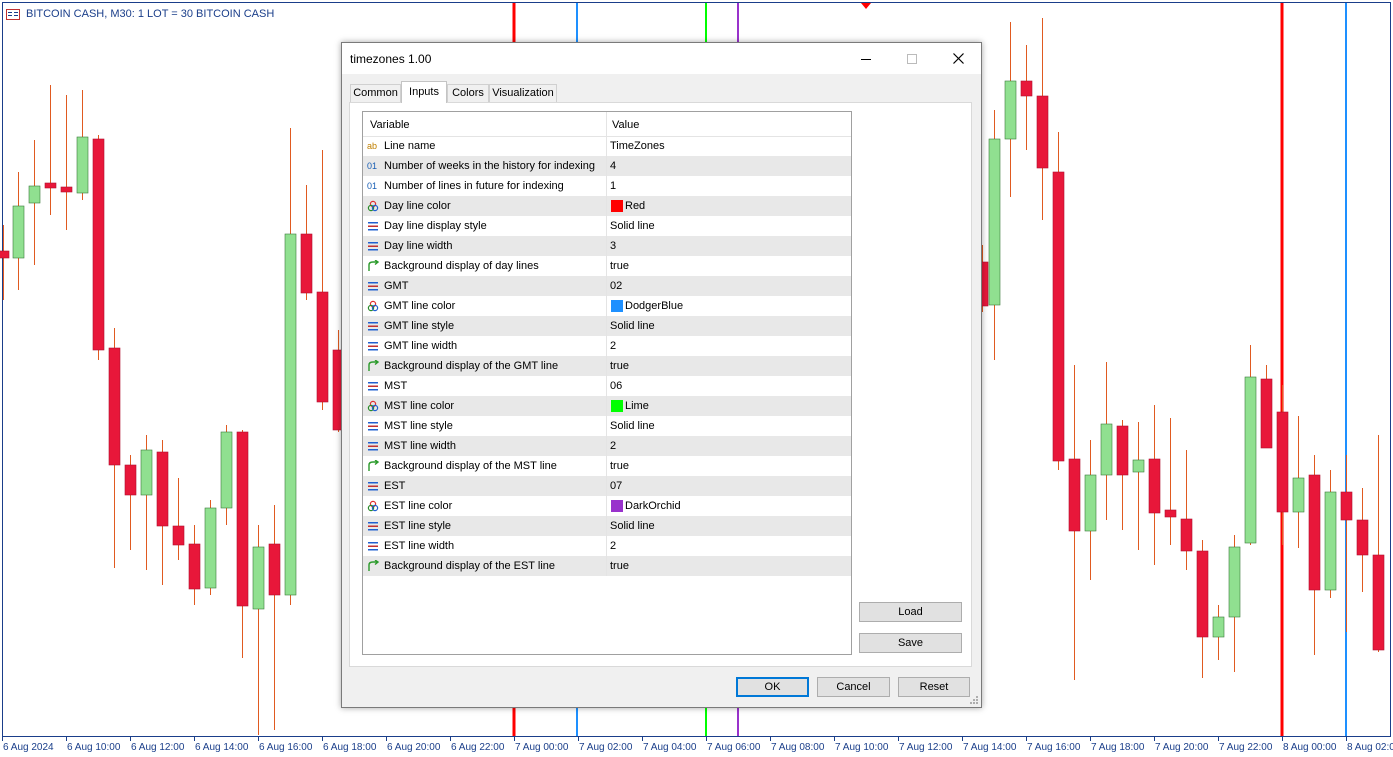 Image resolution: width=1393 pixels, height=757 pixels. What do you see at coordinates (523, 93) in the screenshot?
I see `tab-visualization: Visualization` at bounding box center [523, 93].